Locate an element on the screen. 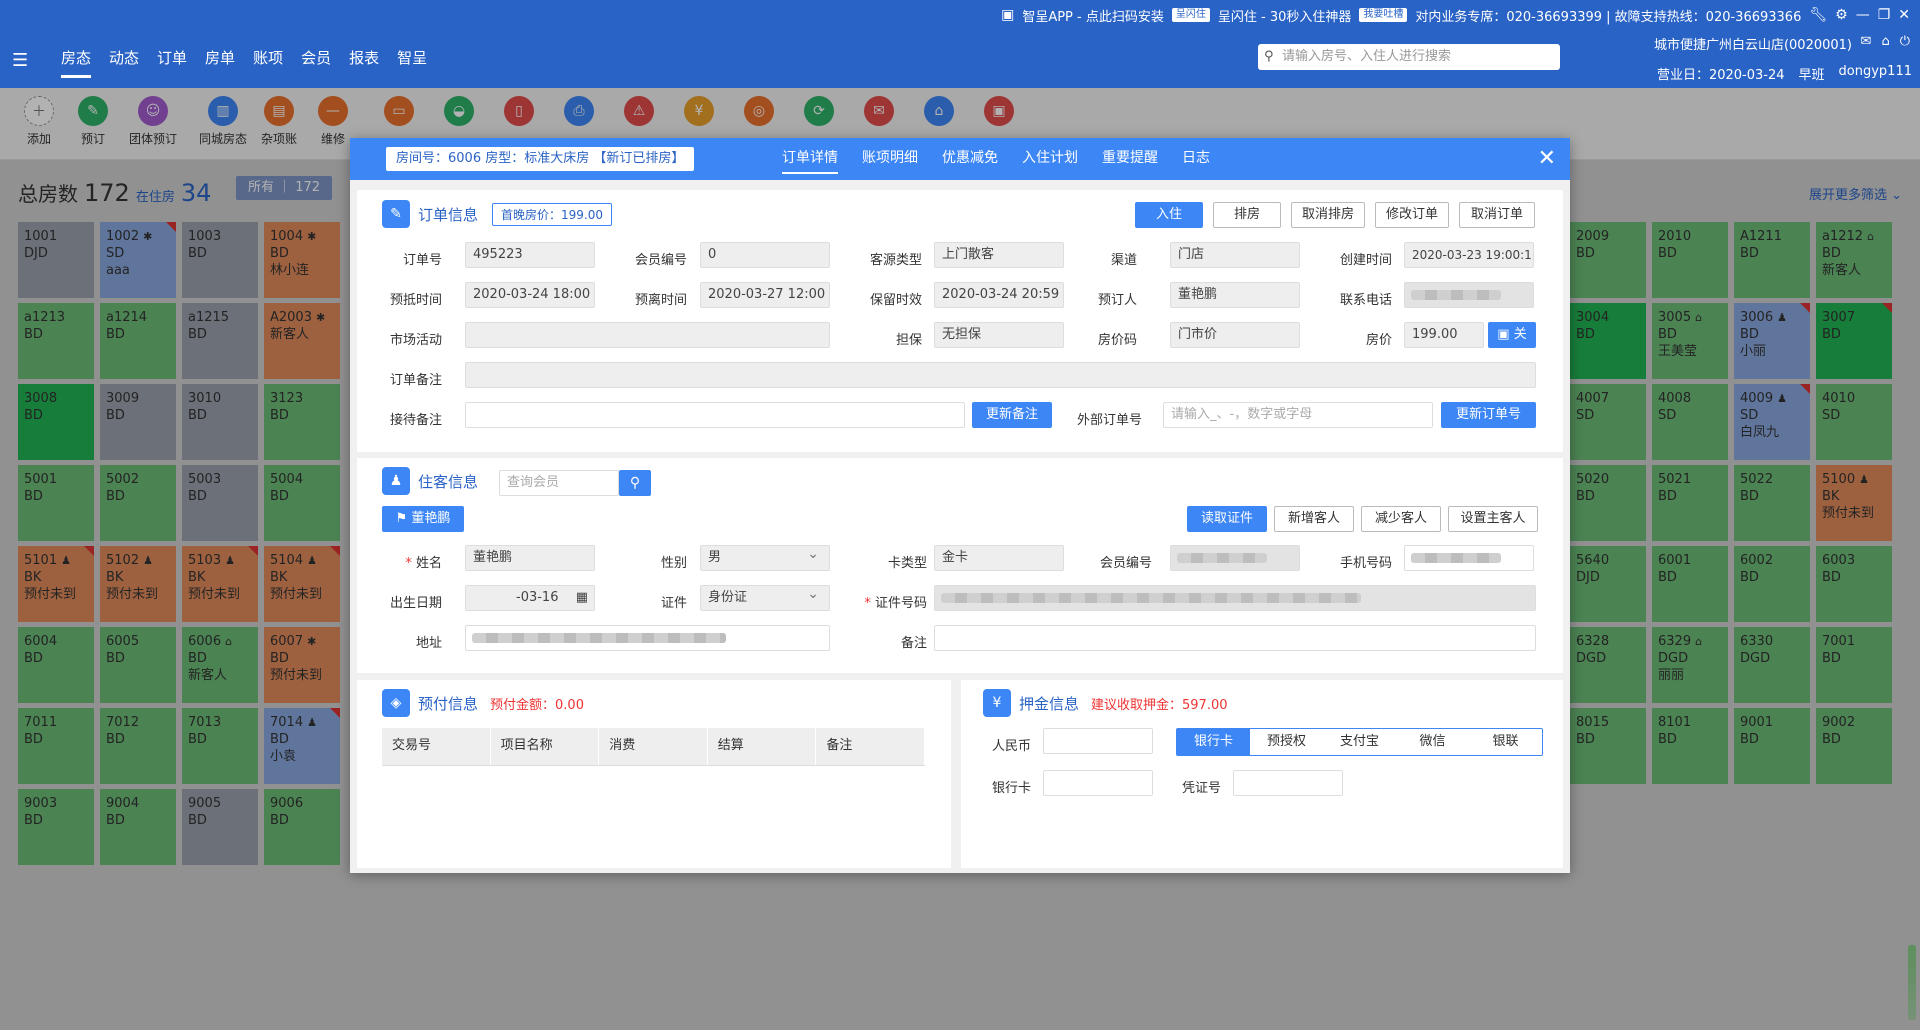 This screenshot has width=1920, height=1030. guest-action-button: 减少客人 is located at coordinates (1401, 519).